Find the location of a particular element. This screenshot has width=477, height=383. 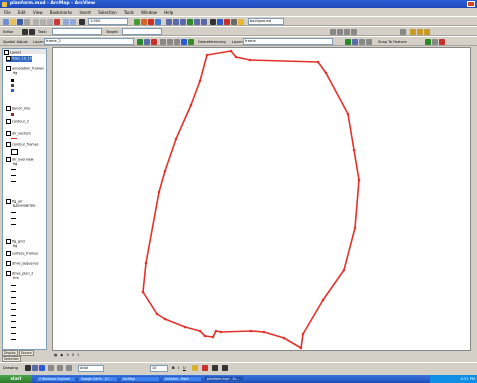

zoom-out-icon is located at coordinates (176, 22).